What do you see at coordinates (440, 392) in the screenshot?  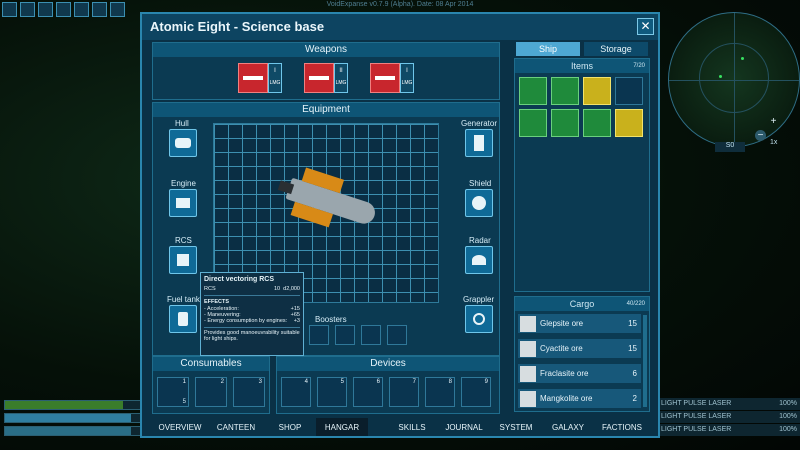 I see `device-slot: 8` at bounding box center [440, 392].